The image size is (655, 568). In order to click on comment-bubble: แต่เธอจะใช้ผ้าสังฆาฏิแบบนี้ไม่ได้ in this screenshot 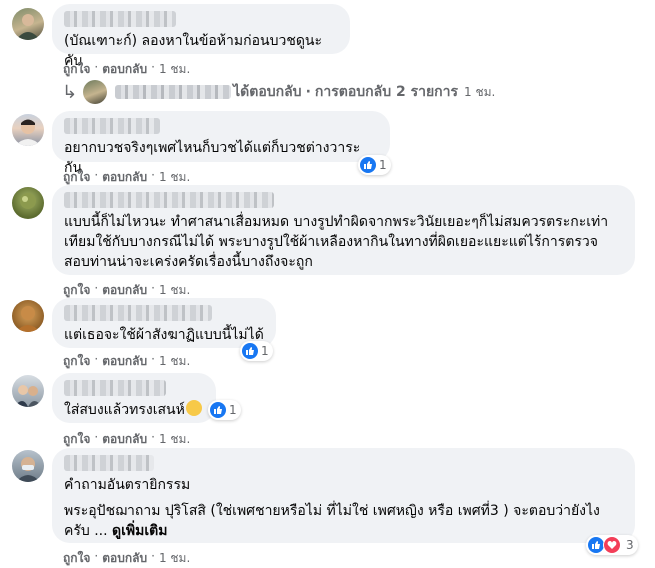, I will do `click(164, 323)`.